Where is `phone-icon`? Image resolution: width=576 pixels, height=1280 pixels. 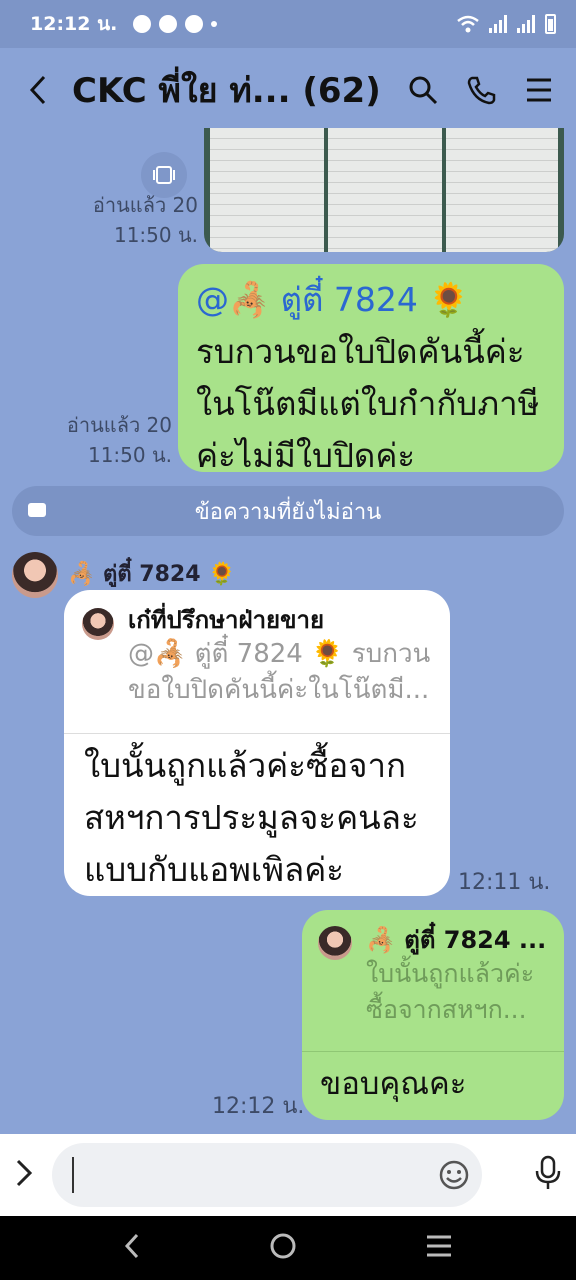 phone-icon is located at coordinates (481, 90).